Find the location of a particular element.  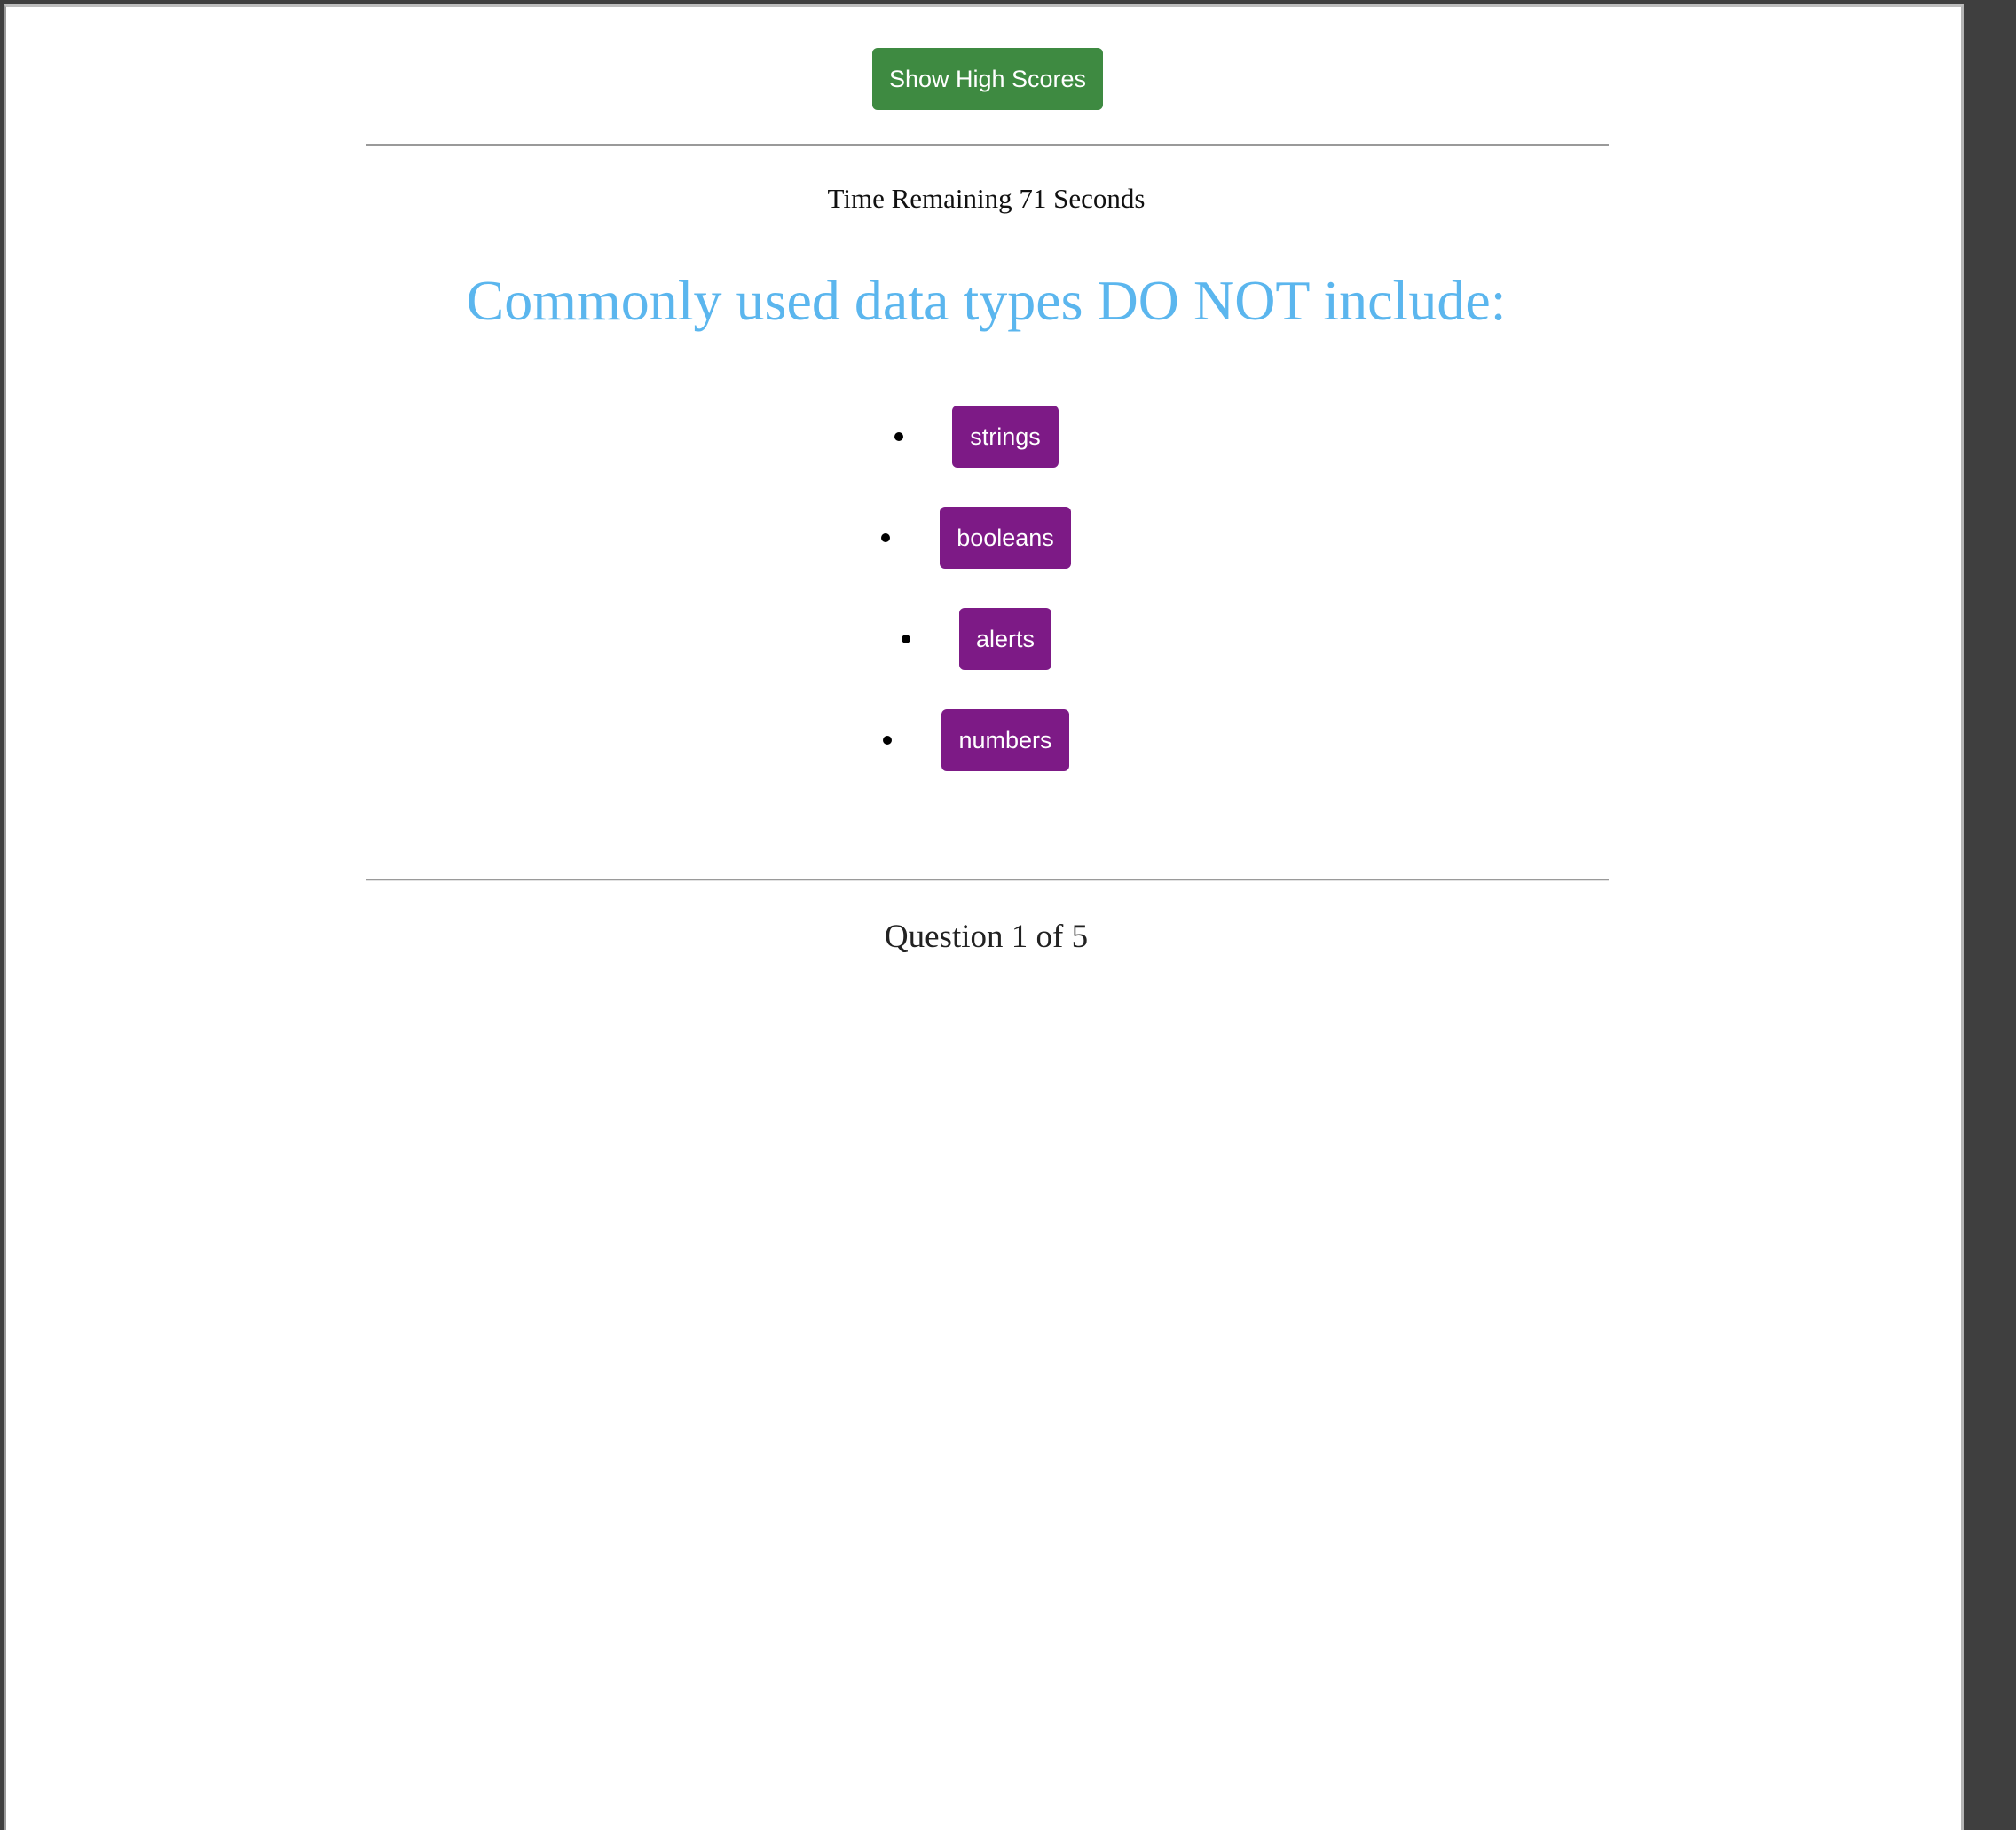

answer-button-numbers: numbers is located at coordinates (1005, 740).